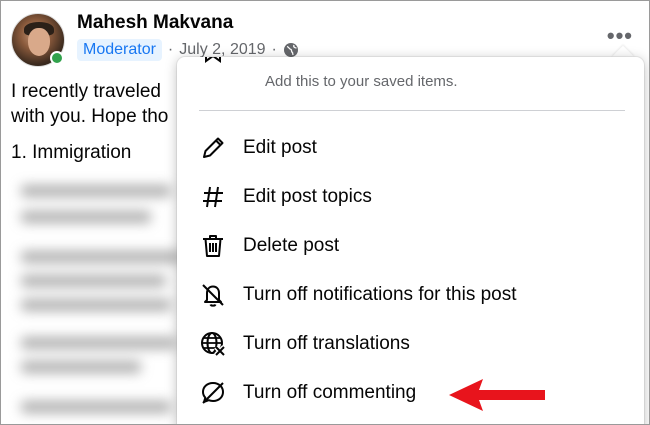  Describe the element at coordinates (307, 196) in the screenshot. I see `menu-item-label: Edit post topics` at that location.